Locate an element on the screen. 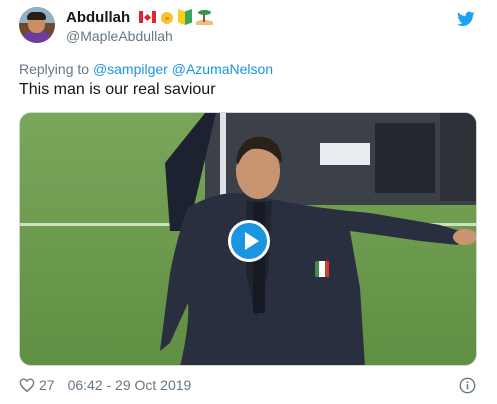 Image resolution: width=497 pixels, height=404 pixels. japanese-beginner-symbol-icon is located at coordinates (185, 17).